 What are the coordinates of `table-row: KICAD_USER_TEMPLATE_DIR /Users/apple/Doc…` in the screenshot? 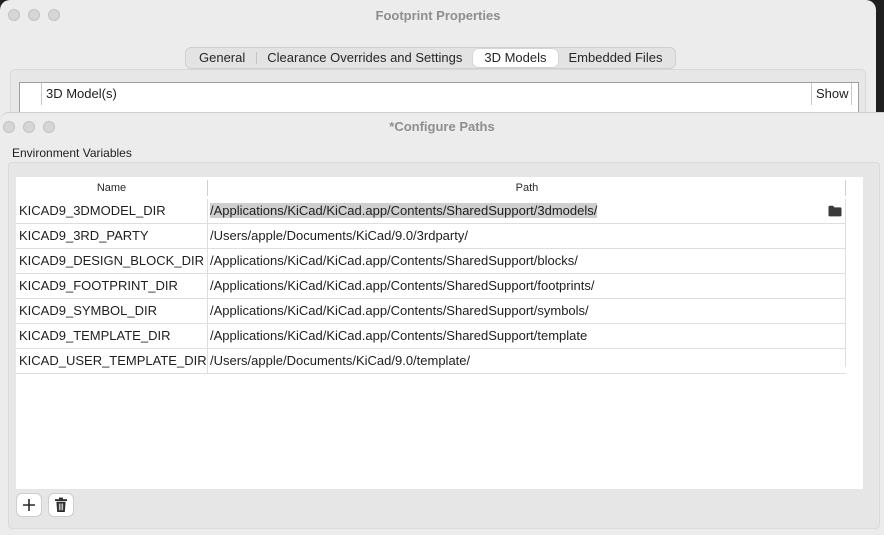 It's located at (431, 361).